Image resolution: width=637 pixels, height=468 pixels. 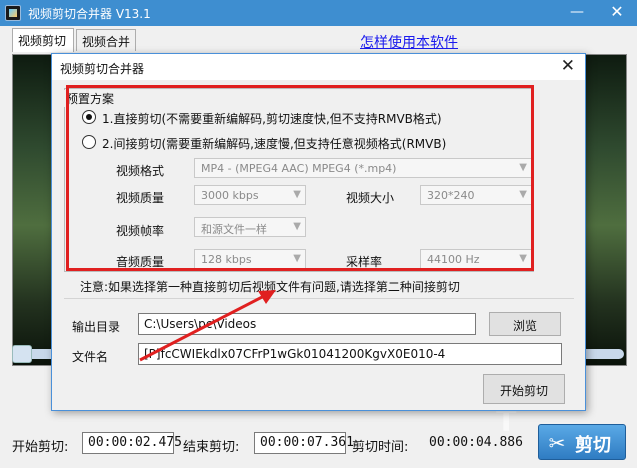 What do you see at coordinates (43, 40) in the screenshot?
I see `tab-video-cut: 视频剪切` at bounding box center [43, 40].